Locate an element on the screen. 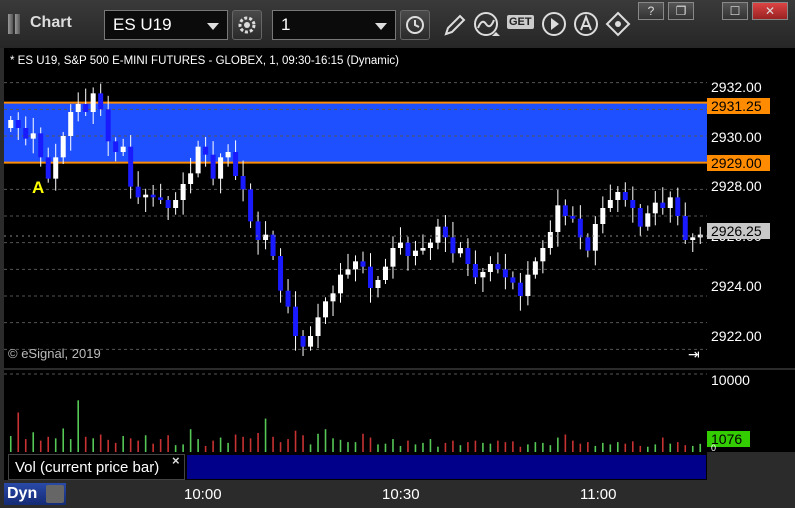 This screenshot has width=795, height=508. price-tick: 2932.00 is located at coordinates (736, 87).